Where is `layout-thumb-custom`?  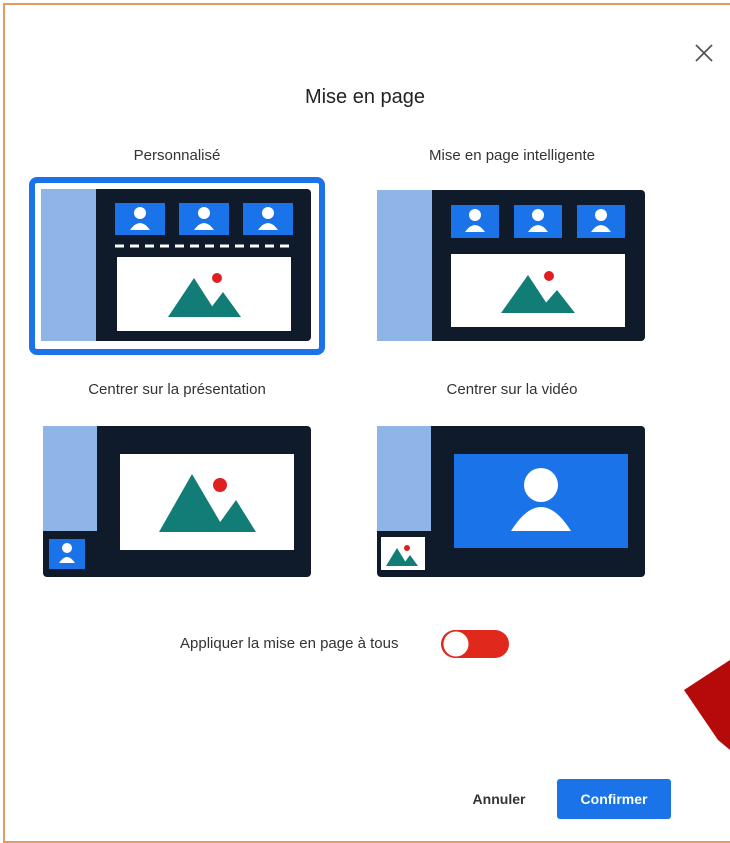
layout-thumb-custom is located at coordinates (176, 265).